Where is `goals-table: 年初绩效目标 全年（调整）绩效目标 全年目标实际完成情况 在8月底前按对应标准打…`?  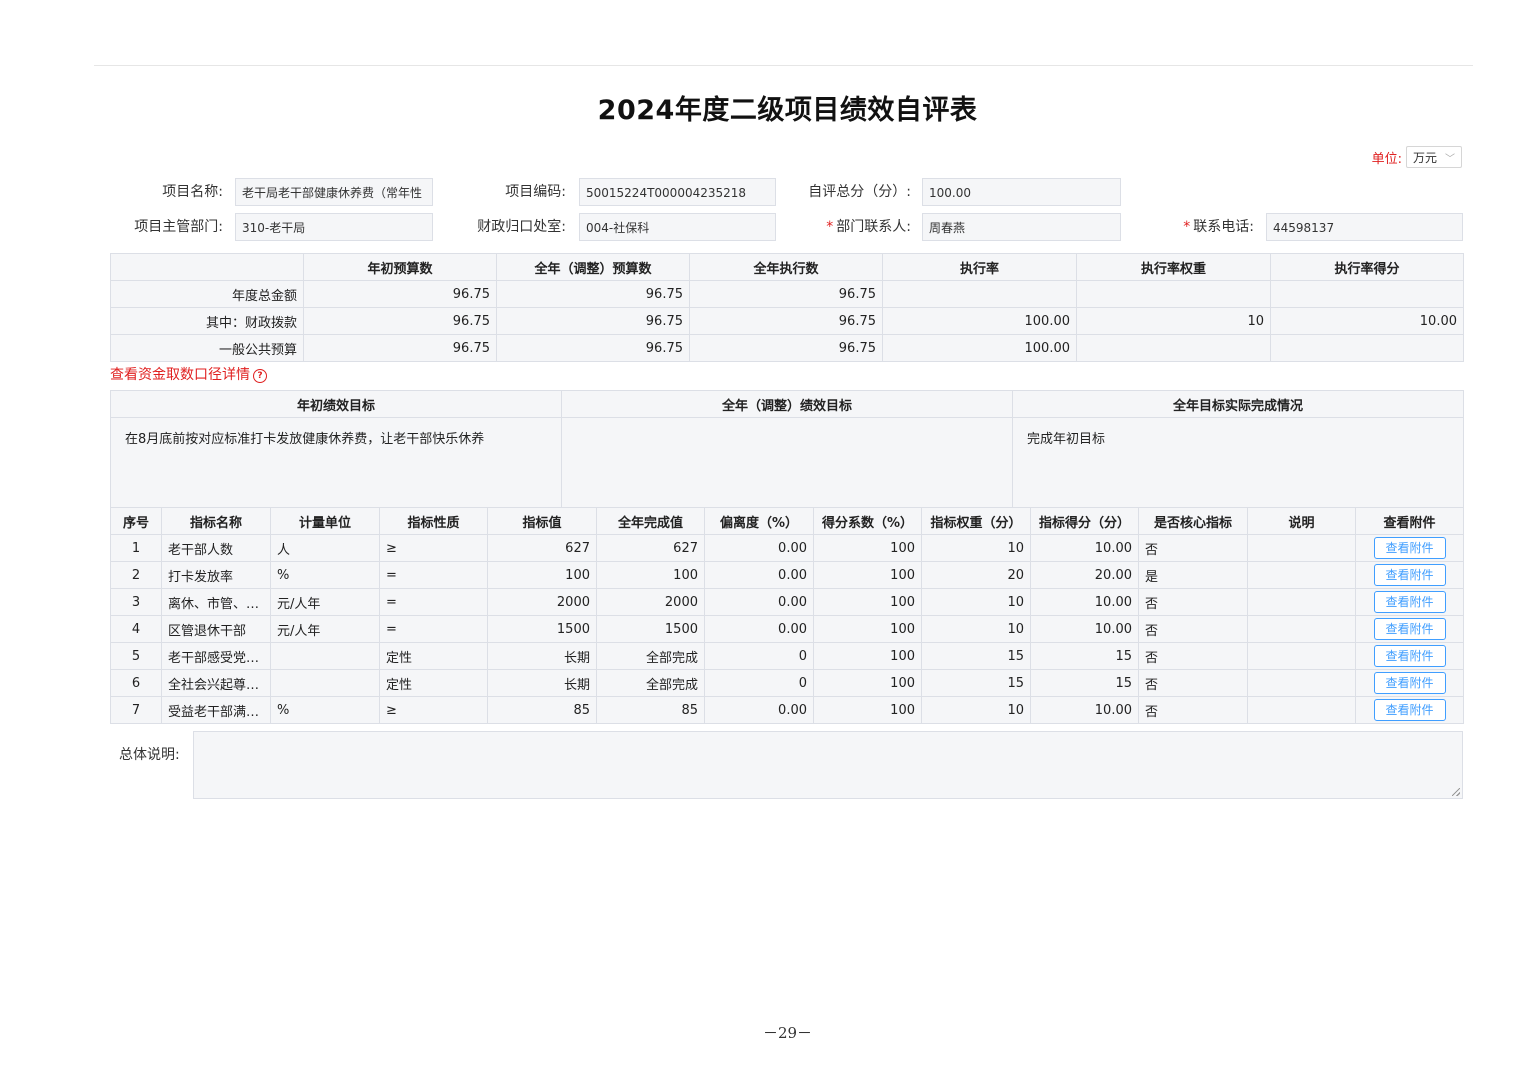
goals-table: 年初绩效目标 全年（调整）绩效目标 全年目标实际完成情况 在8月底前按对应标准打… is located at coordinates (787, 455).